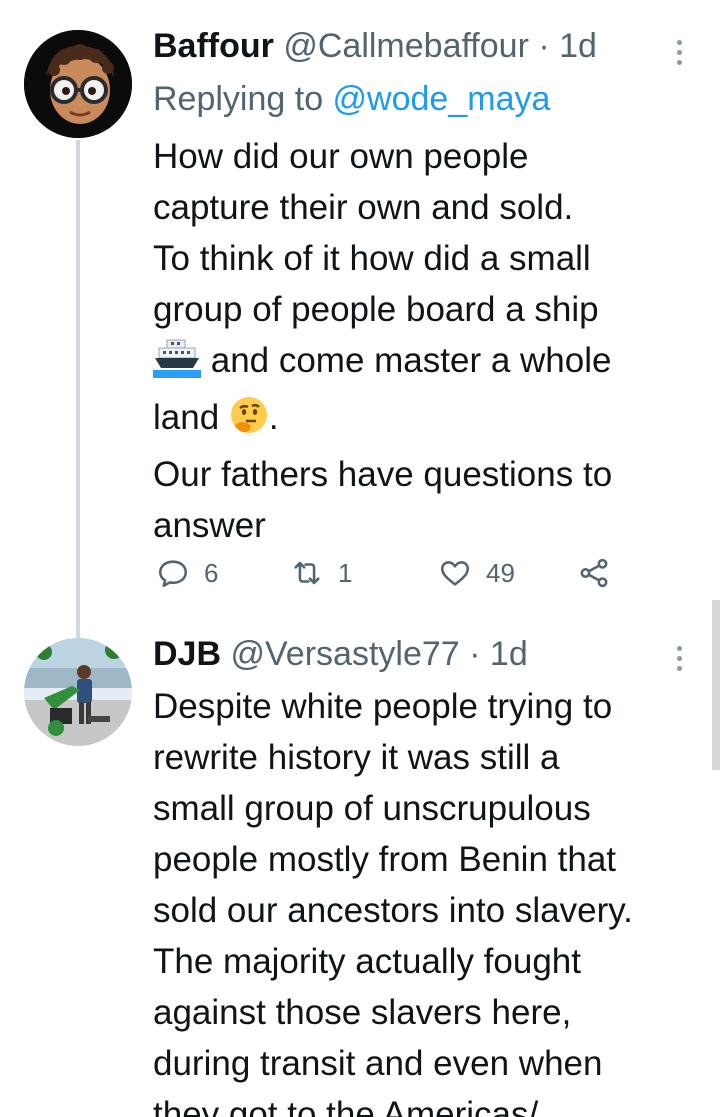  Describe the element at coordinates (360, 576) in the screenshot. I see `tweet-actions: 6 1 49` at that location.